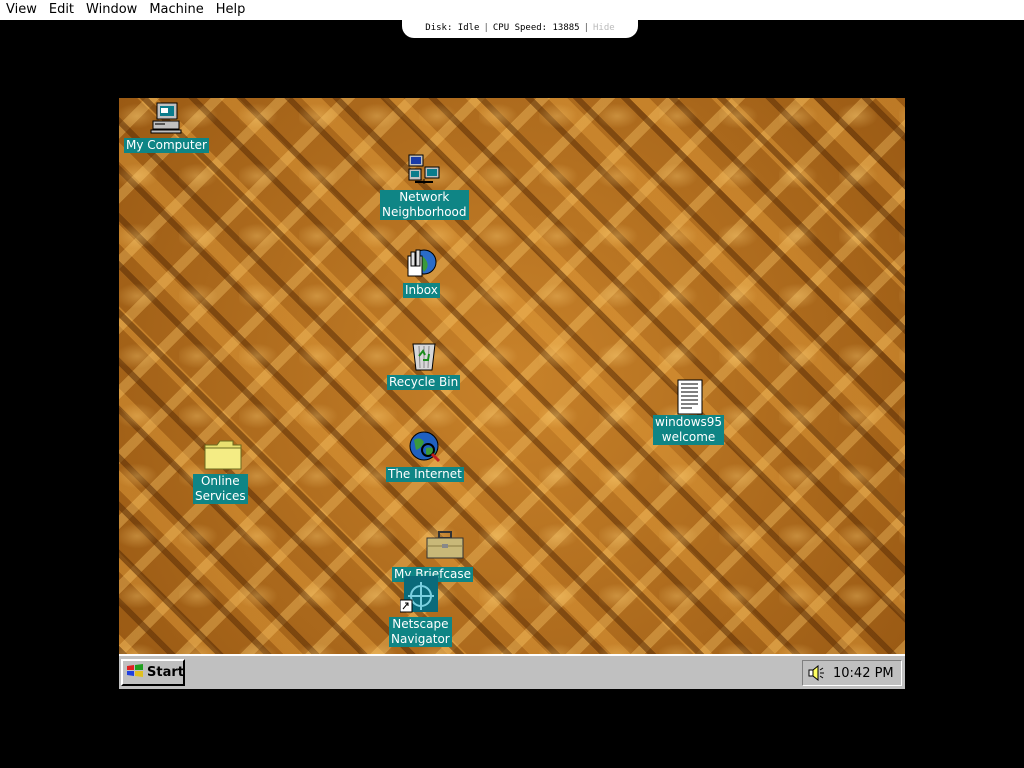 The image size is (1024, 768). I want to click on disk-status: Disk: Idle, so click(452, 28).